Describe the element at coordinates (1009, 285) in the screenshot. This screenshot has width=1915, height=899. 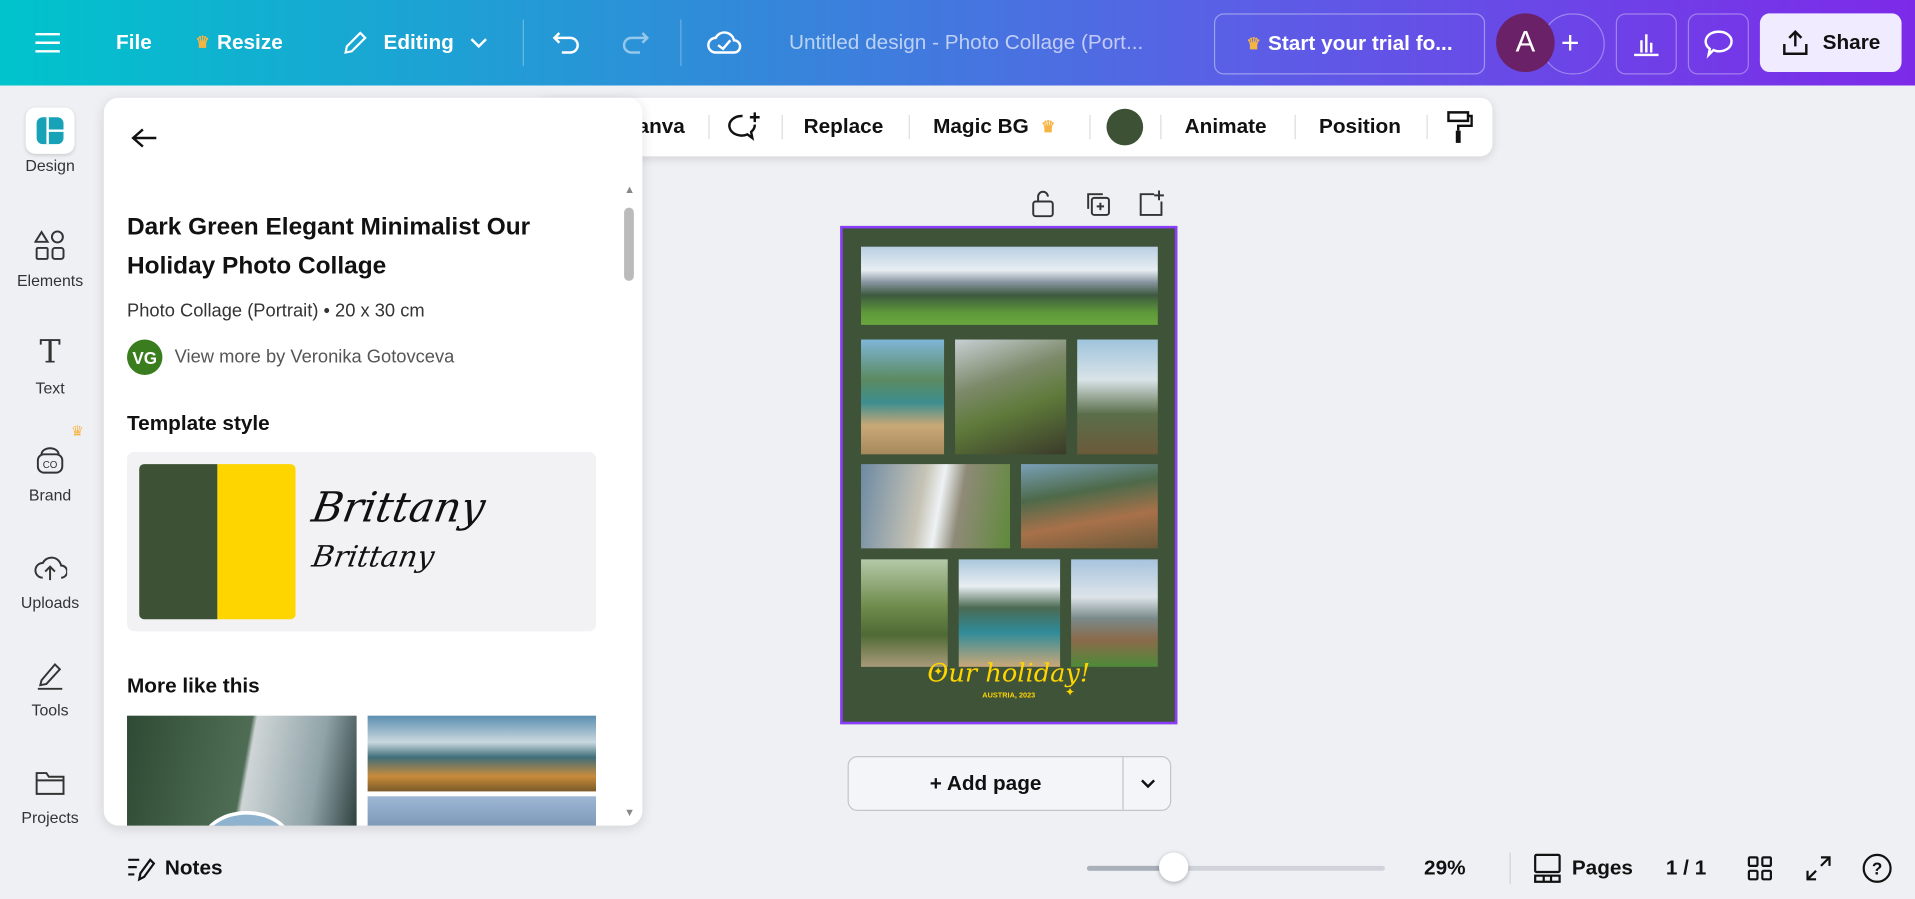
I see `photo-mountains` at that location.